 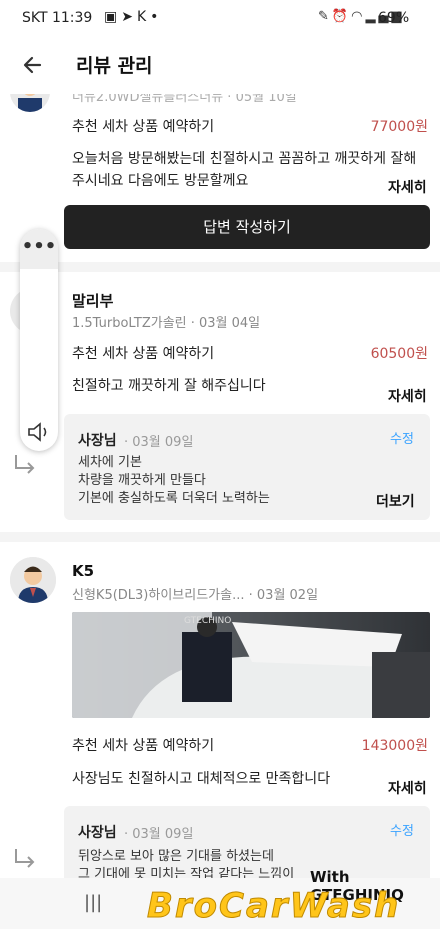 I want to click on review-content-line: 오늘처음 방문해봤는데 친절하시고 꼼꼼하고 깨끗하게 잘해, so click(x=244, y=159).